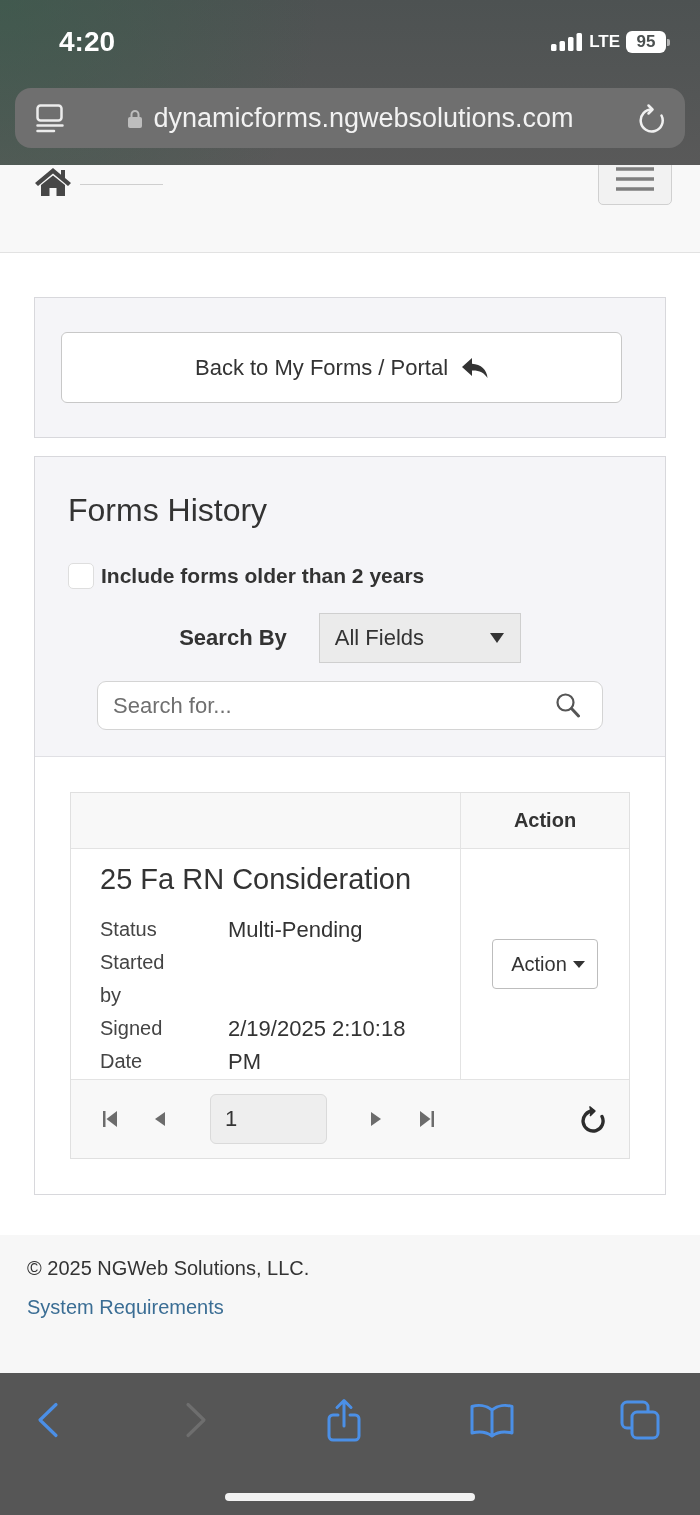  What do you see at coordinates (568, 705) in the screenshot?
I see `search-icon` at bounding box center [568, 705].